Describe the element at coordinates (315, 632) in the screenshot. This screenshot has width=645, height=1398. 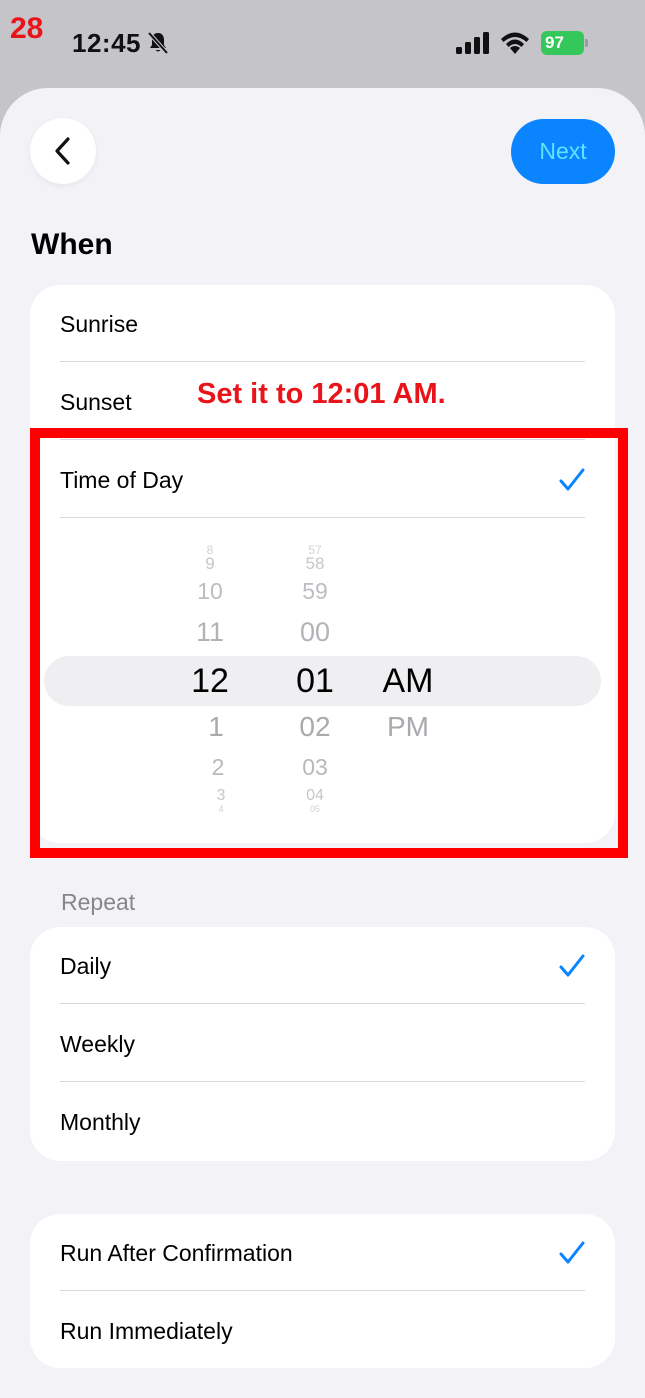
I see `picker-minute: 00` at that location.